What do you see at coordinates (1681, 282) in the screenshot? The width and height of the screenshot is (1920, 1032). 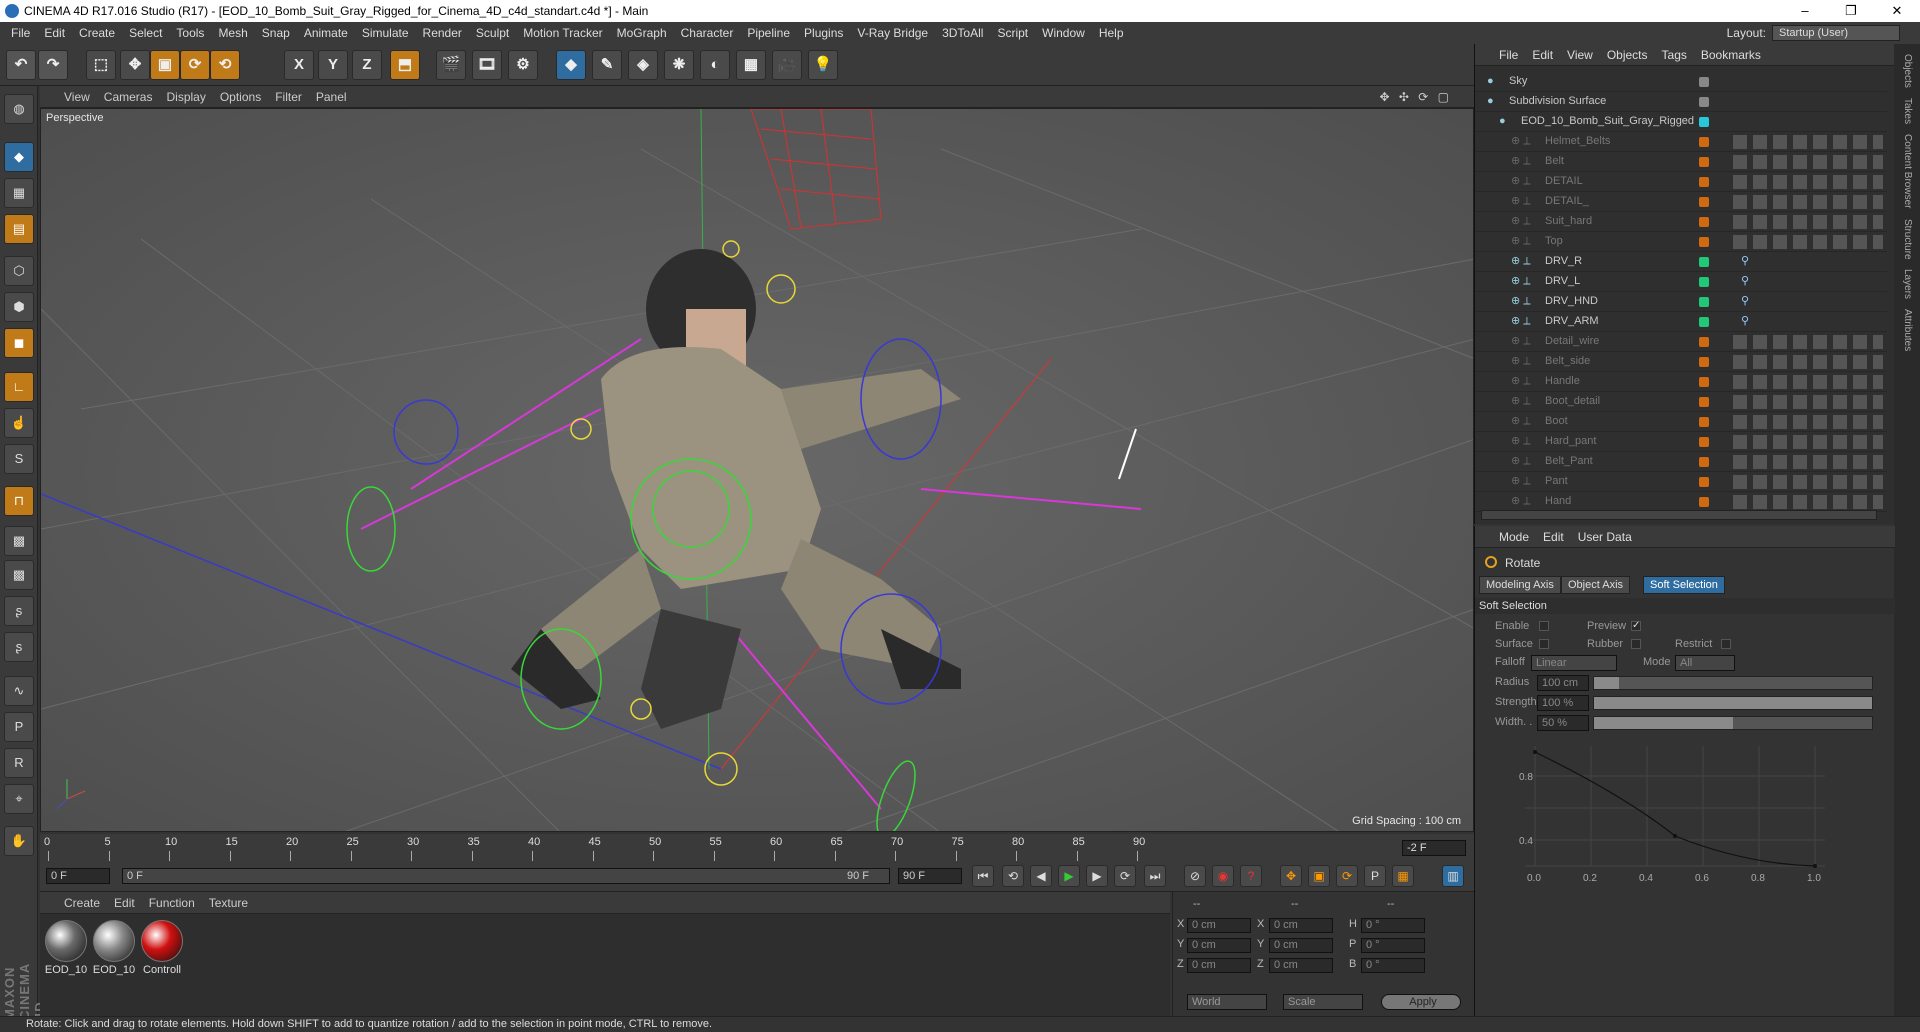 I see `object-row: ⊕ ⟂ DRV_L ⚲` at bounding box center [1681, 282].